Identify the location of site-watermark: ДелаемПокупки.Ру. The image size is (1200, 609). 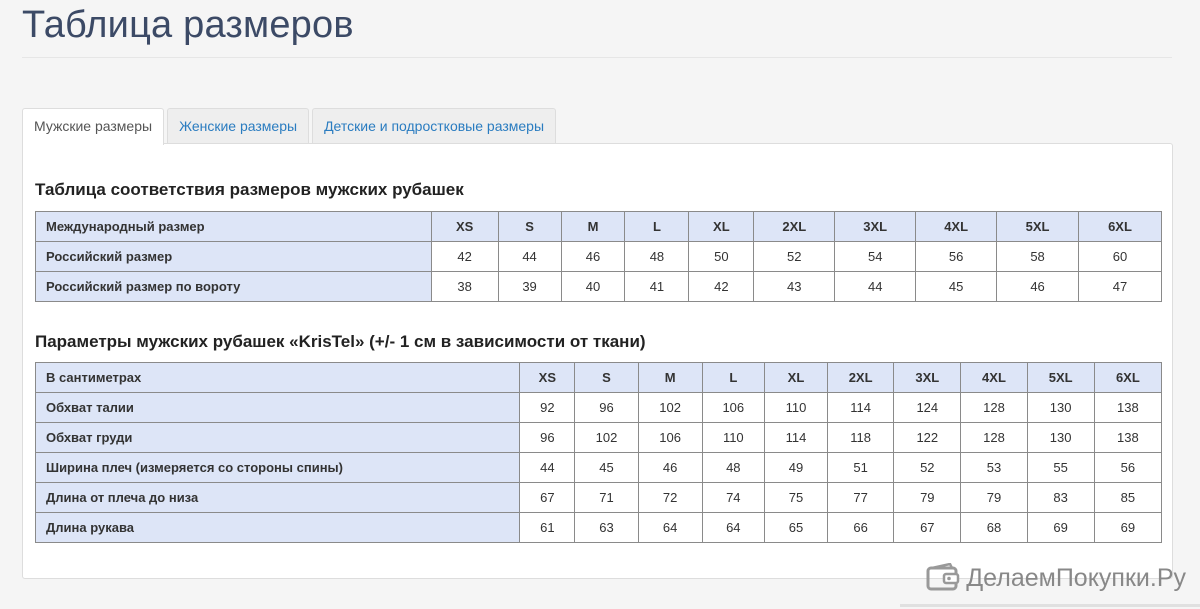
(1056, 578).